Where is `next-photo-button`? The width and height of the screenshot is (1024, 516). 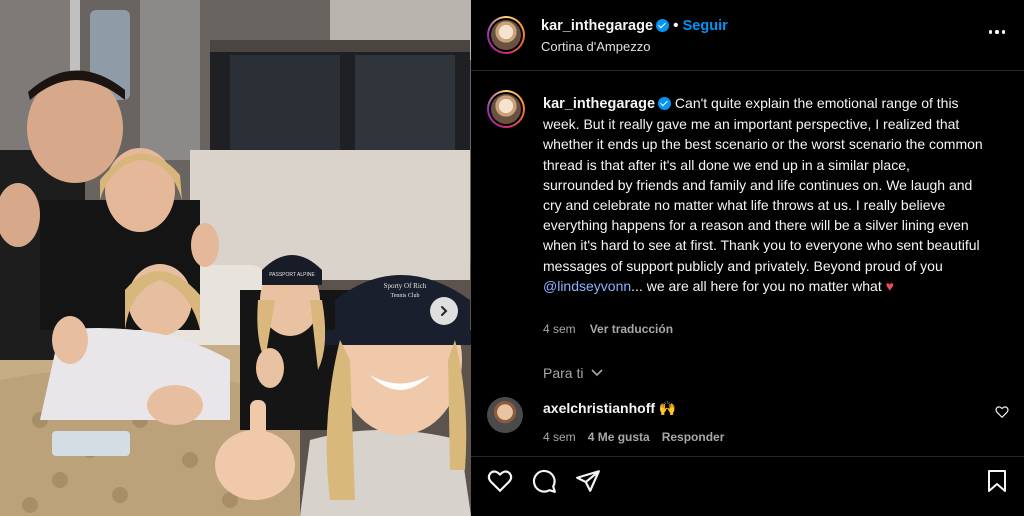
next-photo-button is located at coordinates (444, 311).